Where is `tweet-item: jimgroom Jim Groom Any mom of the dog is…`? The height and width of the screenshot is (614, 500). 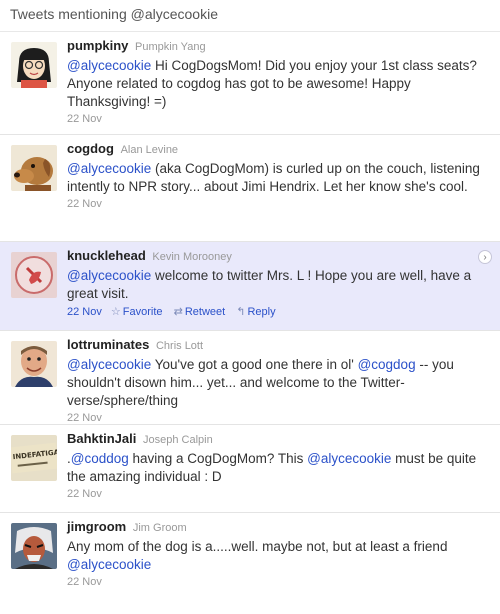
tweet-item: jimgroom Jim Groom Any mom of the dog is… is located at coordinates (250, 553).